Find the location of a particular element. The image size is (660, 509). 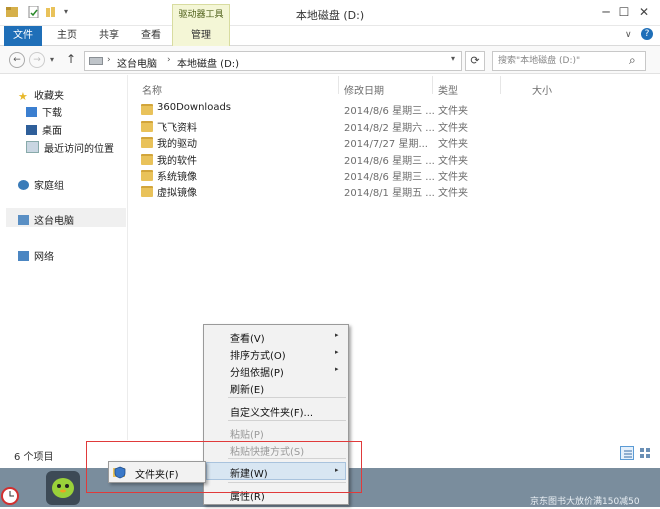

menu-item-group-by: 分组依据(P) is located at coordinates (257, 371).